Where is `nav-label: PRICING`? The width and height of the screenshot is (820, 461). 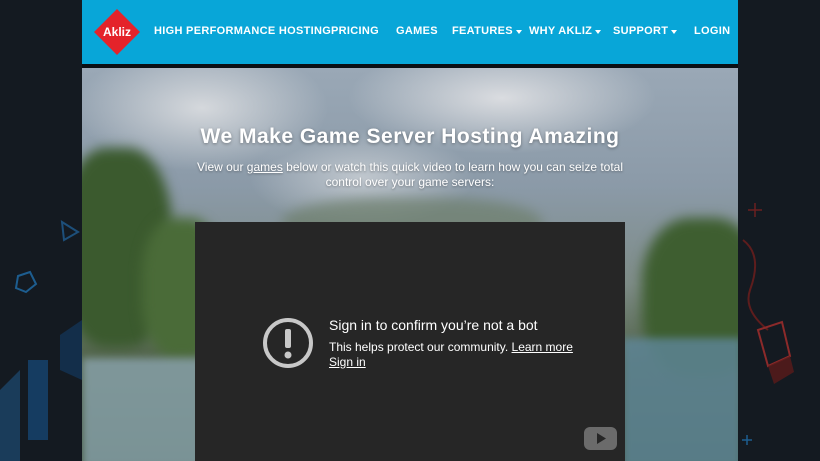
nav-label: PRICING is located at coordinates (355, 31).